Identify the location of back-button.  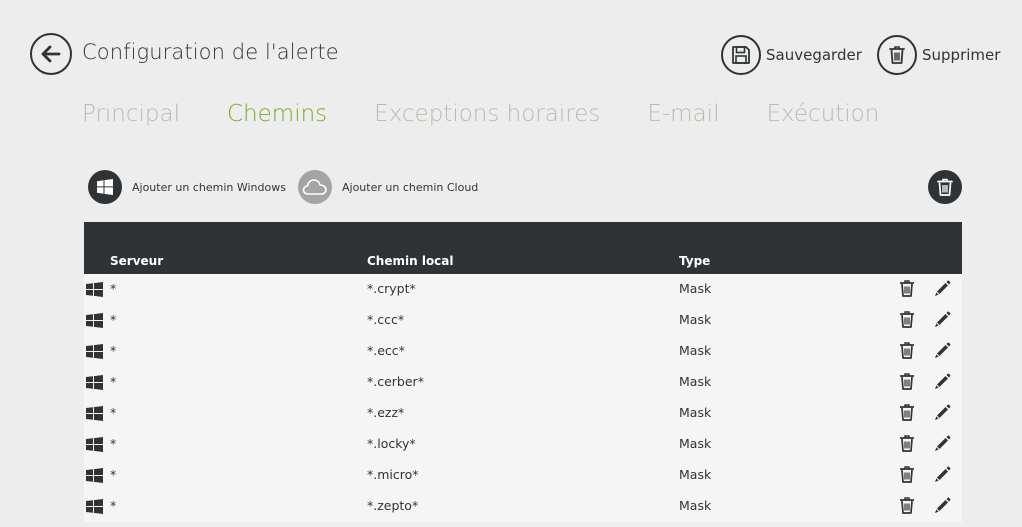
(51, 54).